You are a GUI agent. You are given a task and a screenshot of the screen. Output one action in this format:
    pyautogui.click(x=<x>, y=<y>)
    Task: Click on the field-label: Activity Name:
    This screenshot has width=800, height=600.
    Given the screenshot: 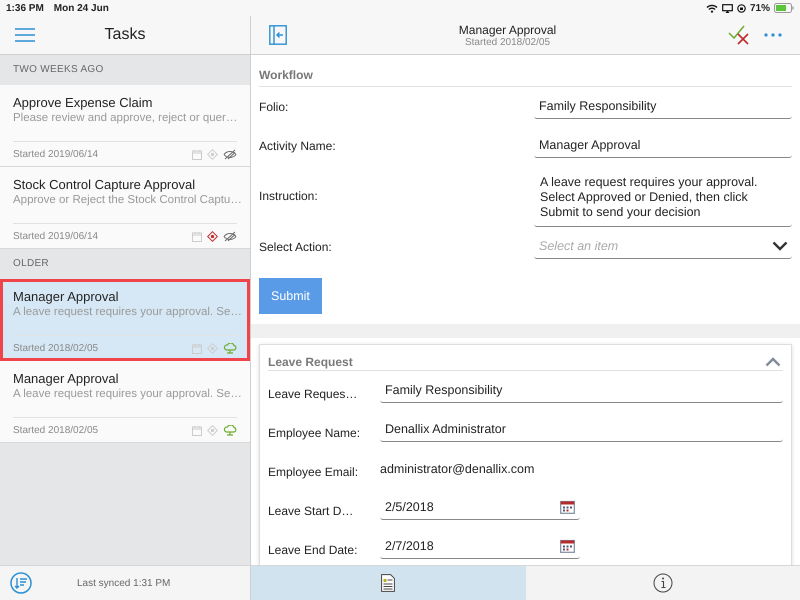 What is the action you would take?
    pyautogui.click(x=298, y=145)
    